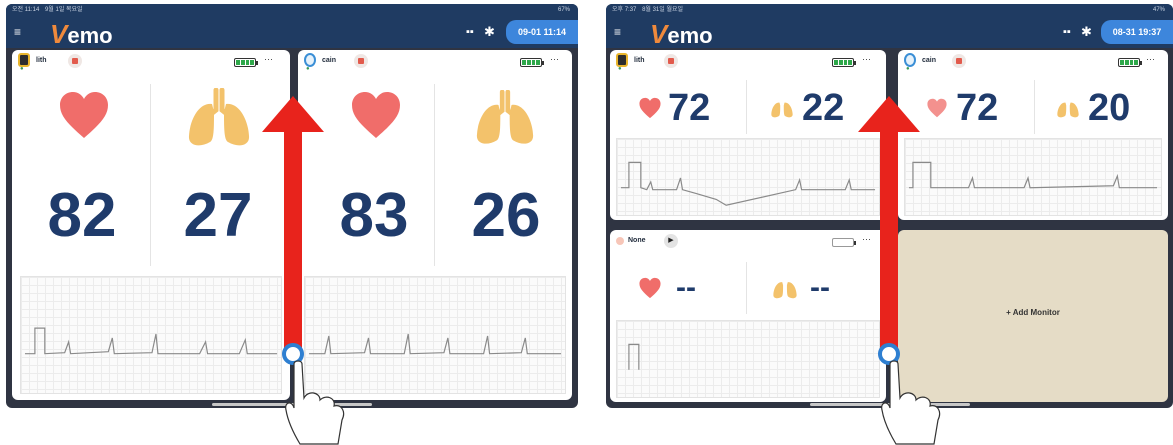  Describe the element at coordinates (563, 10) in the screenshot. I see `status-battery: 67%` at that location.